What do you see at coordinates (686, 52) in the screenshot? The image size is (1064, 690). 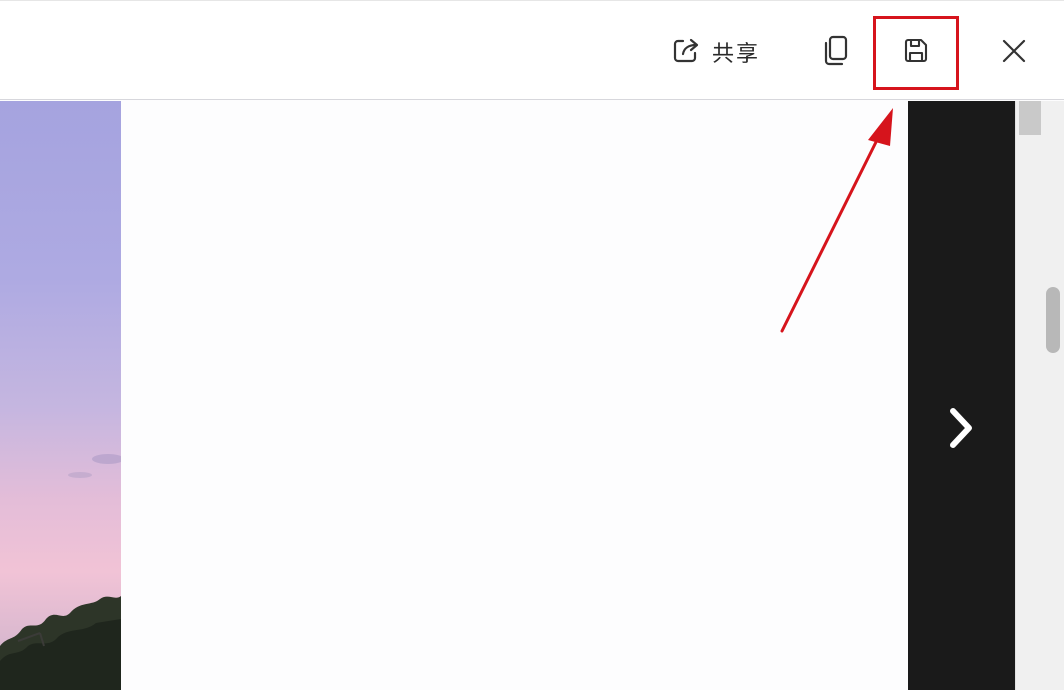 I see `share-icon` at bounding box center [686, 52].